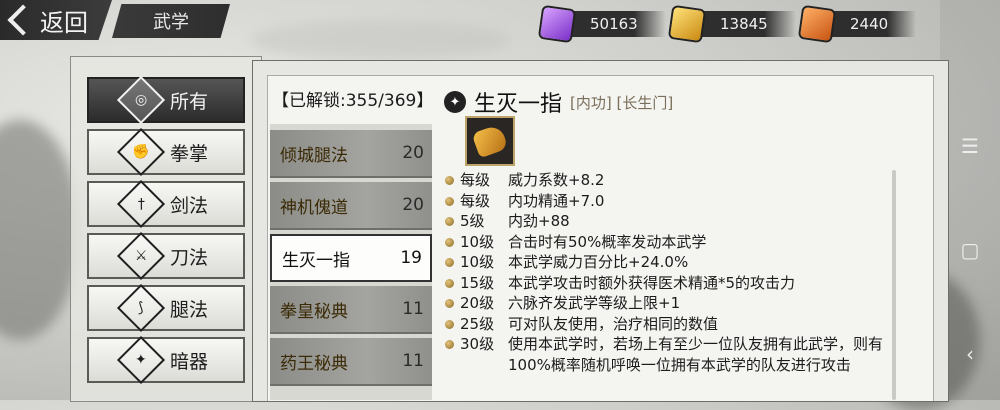  I want to click on back-button: 返回, so click(56, 20).